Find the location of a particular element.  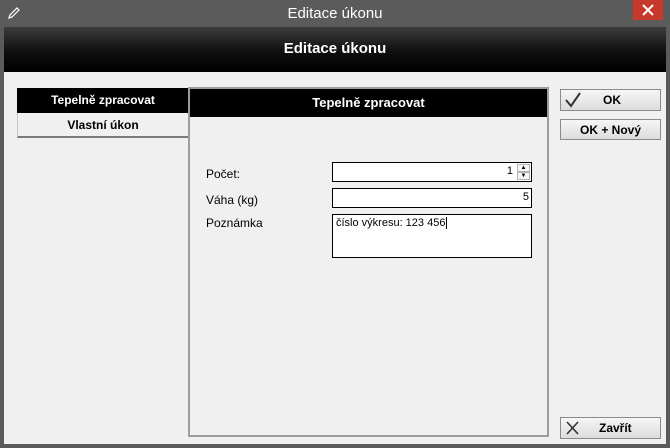

operation-list: Tepelně zpracovat Vlastní úkon is located at coordinates (103, 113).